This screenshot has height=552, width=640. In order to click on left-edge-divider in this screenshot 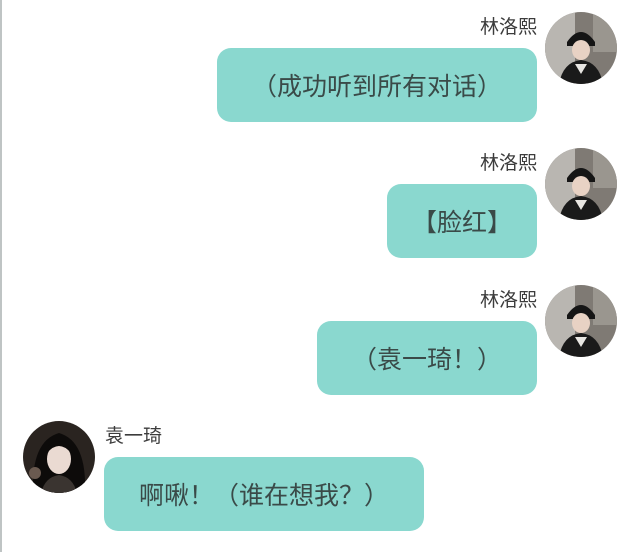, I will do `click(1, 276)`.